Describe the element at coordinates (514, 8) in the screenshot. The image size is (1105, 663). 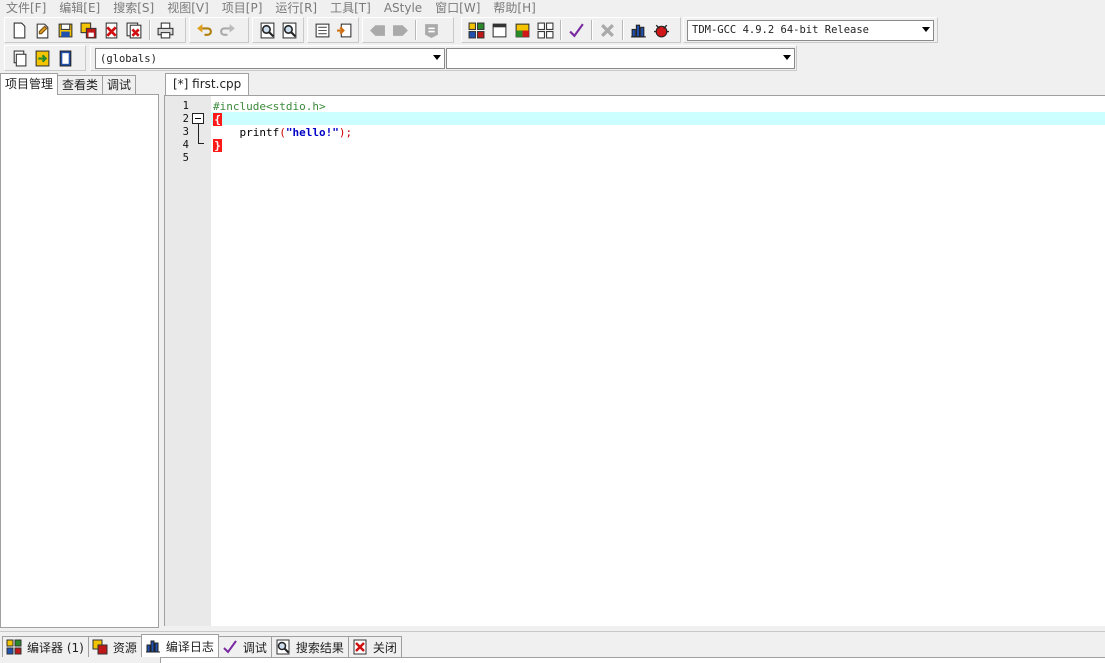
I see `menu-help: 帮助[H]` at that location.